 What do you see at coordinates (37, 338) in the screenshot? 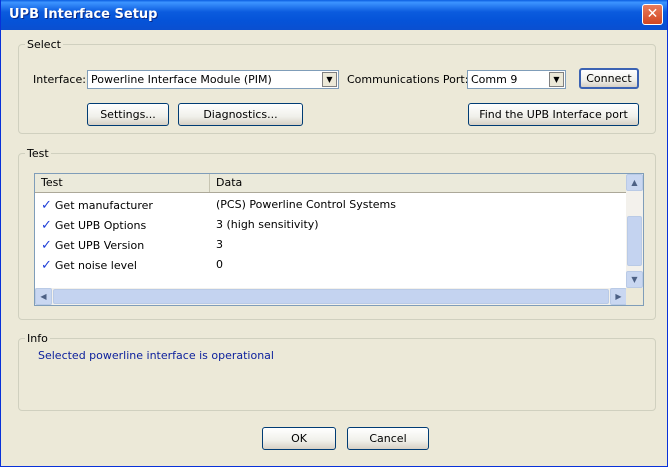
I see `info-group-legend: Info` at bounding box center [37, 338].